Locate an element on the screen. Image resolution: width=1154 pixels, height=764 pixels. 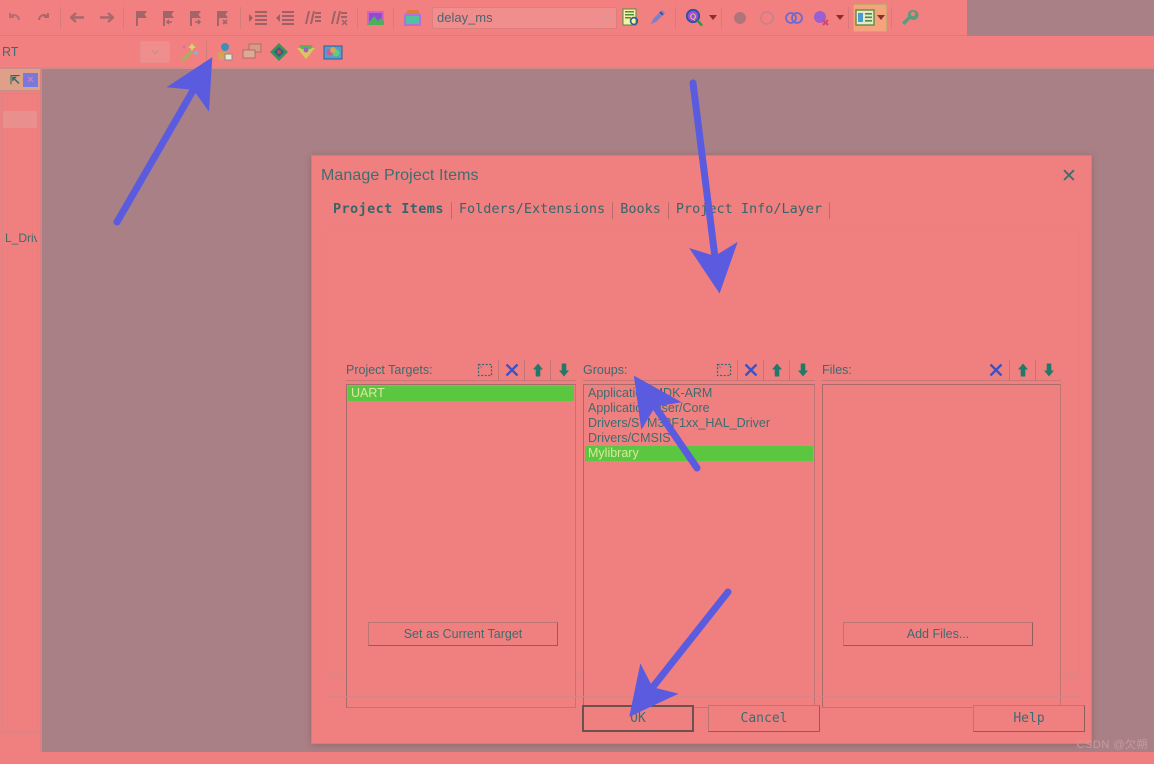
sidebar-header: ⇱ × is located at coordinates (20, 80).